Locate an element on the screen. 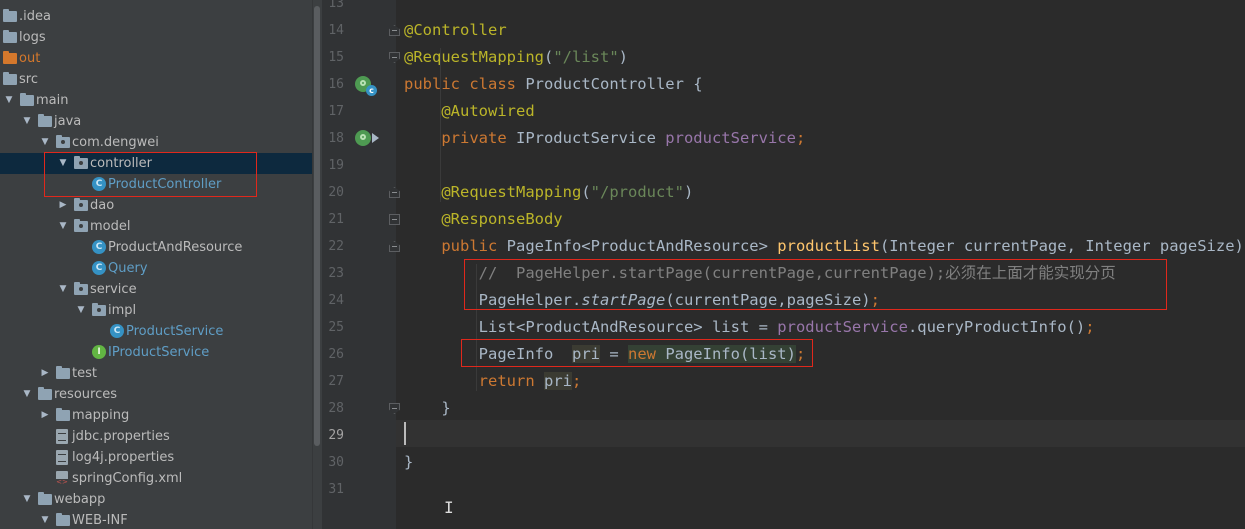  resources-folder-icon is located at coordinates (45, 393).